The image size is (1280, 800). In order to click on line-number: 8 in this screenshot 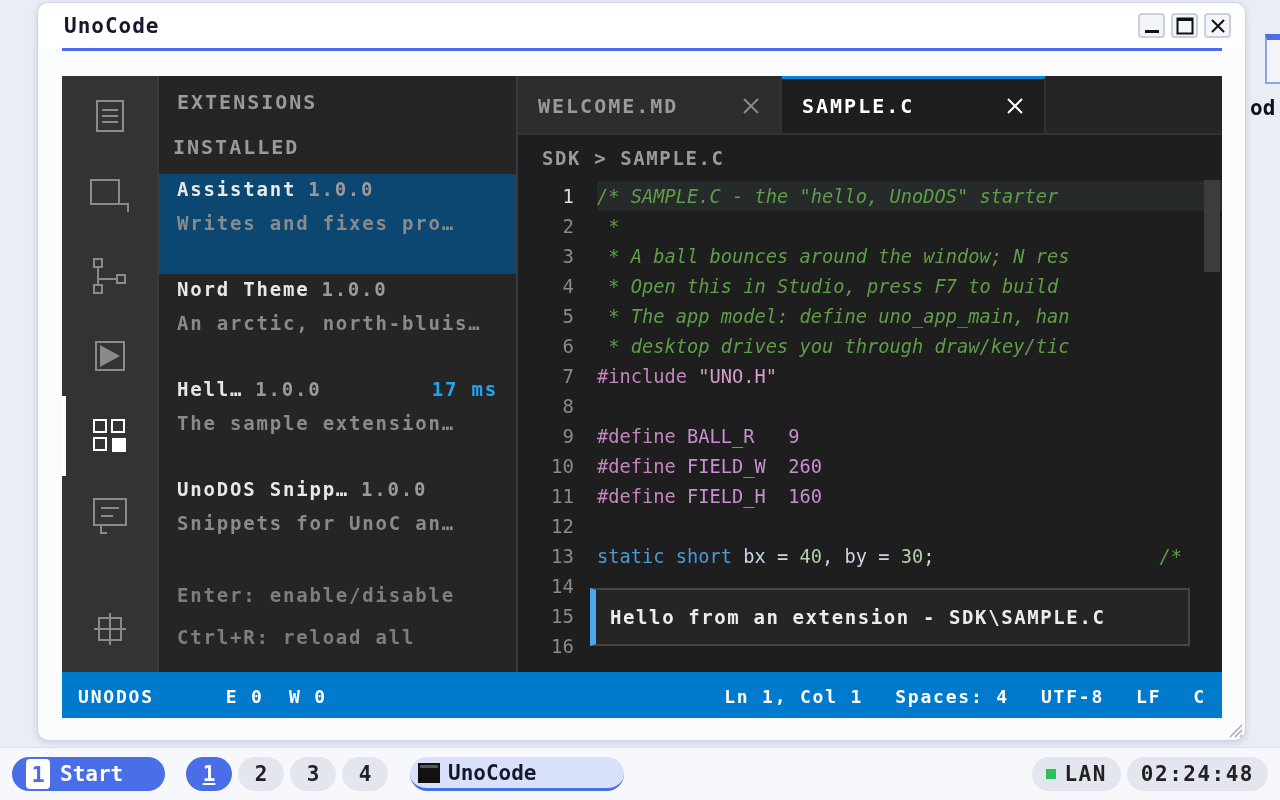, I will do `click(567, 406)`.